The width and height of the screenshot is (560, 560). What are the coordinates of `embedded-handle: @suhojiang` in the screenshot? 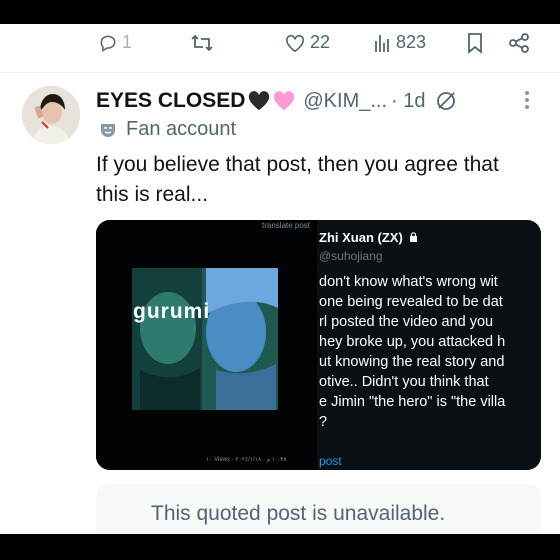 It's located at (351, 256).